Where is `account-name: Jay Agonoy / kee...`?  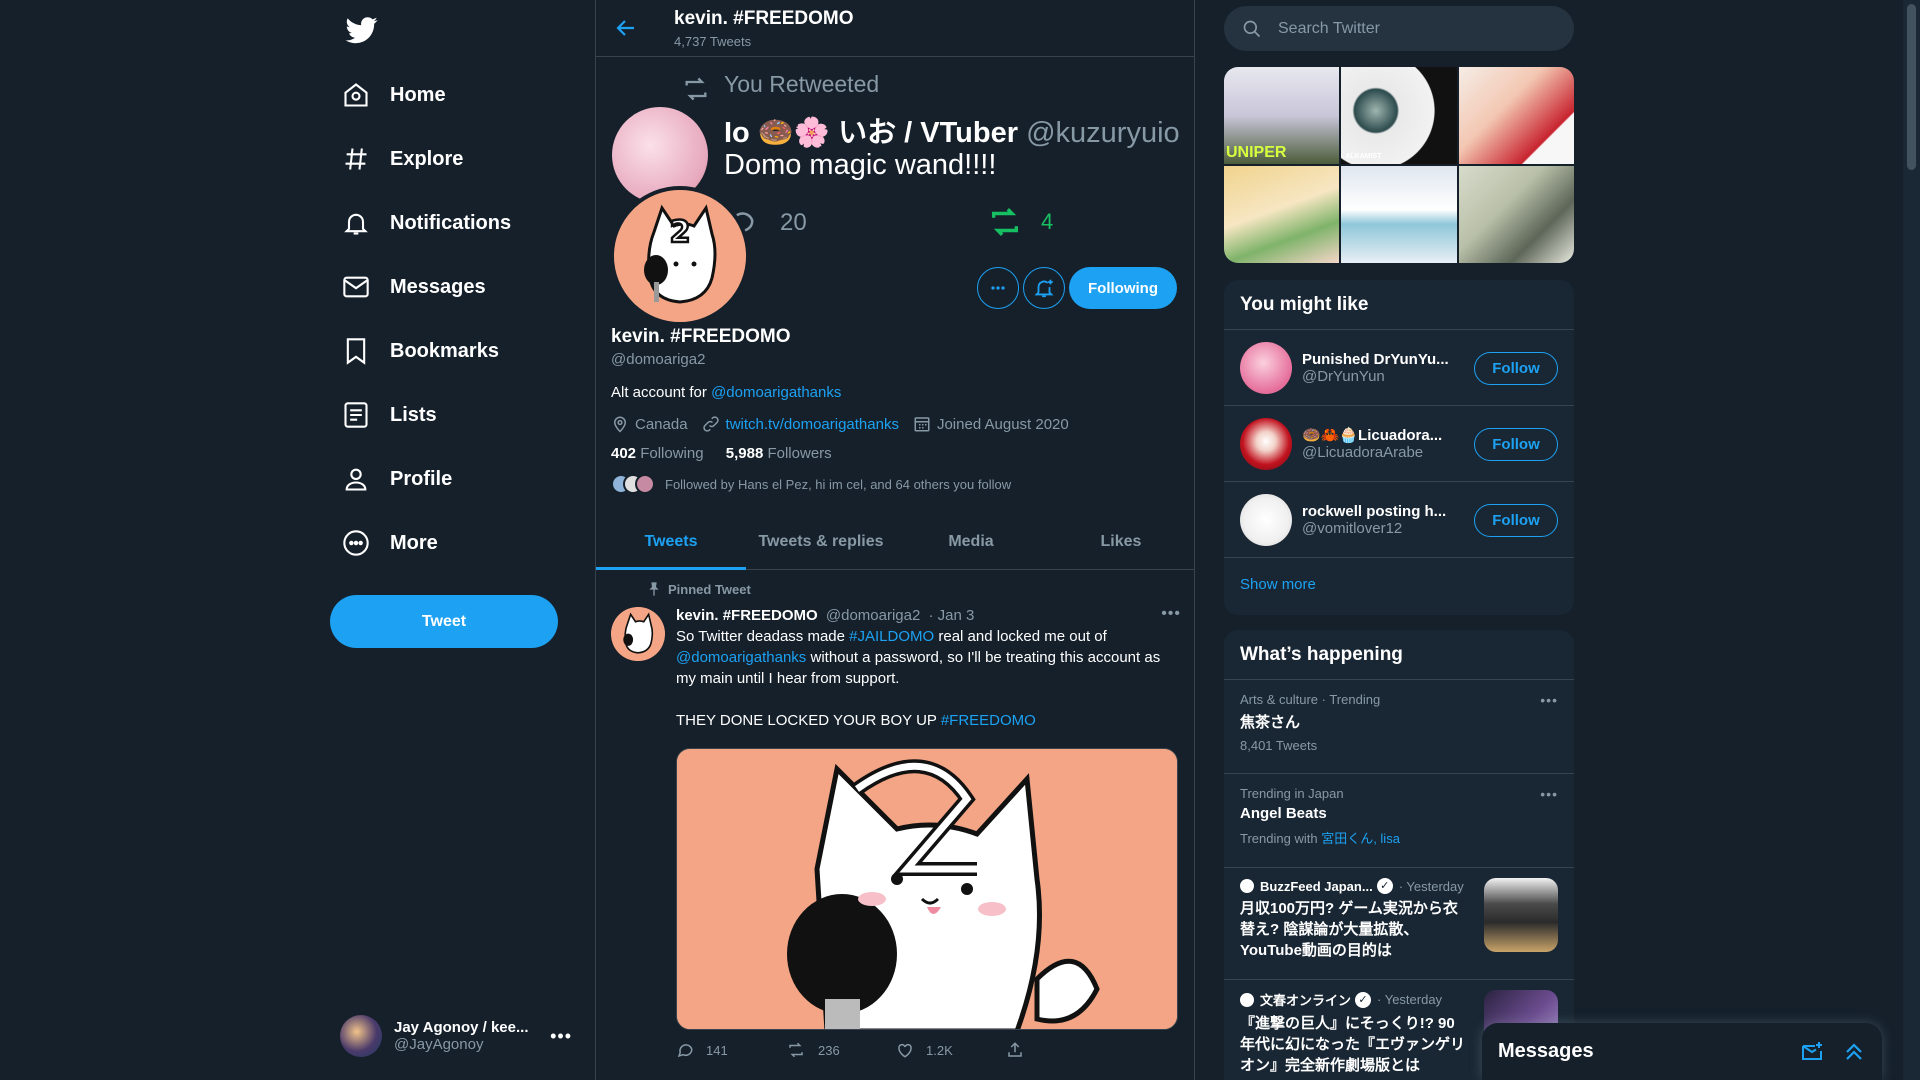
account-name: Jay Agonoy / kee... is located at coordinates (461, 1027).